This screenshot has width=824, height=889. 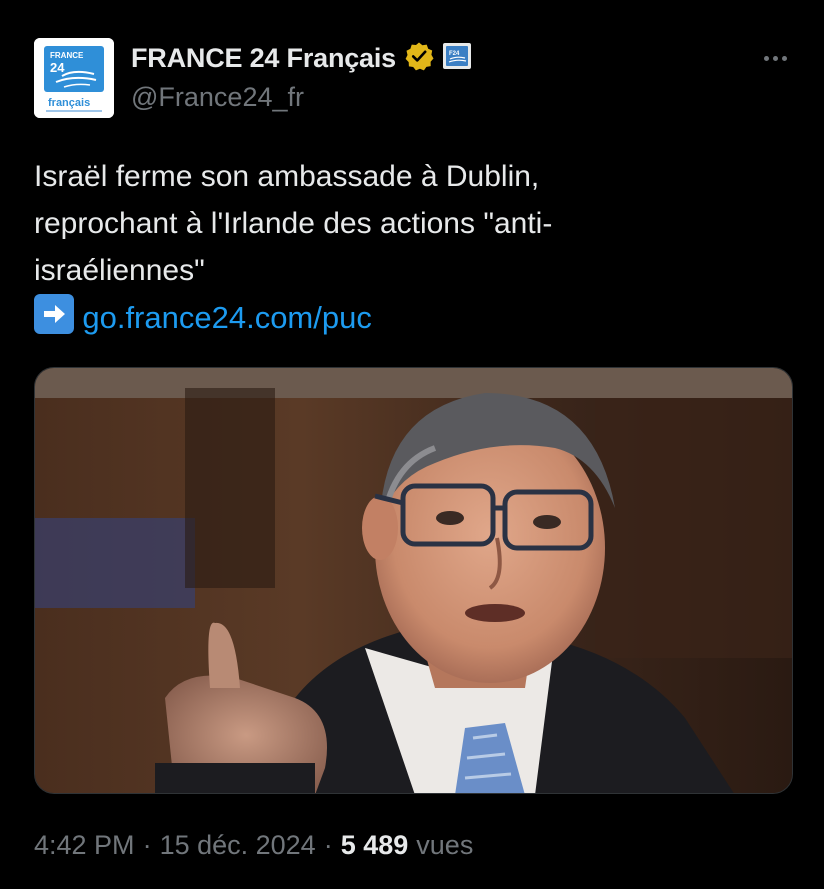 What do you see at coordinates (74, 78) in the screenshot?
I see `avatar: FRANCE 24 français` at bounding box center [74, 78].